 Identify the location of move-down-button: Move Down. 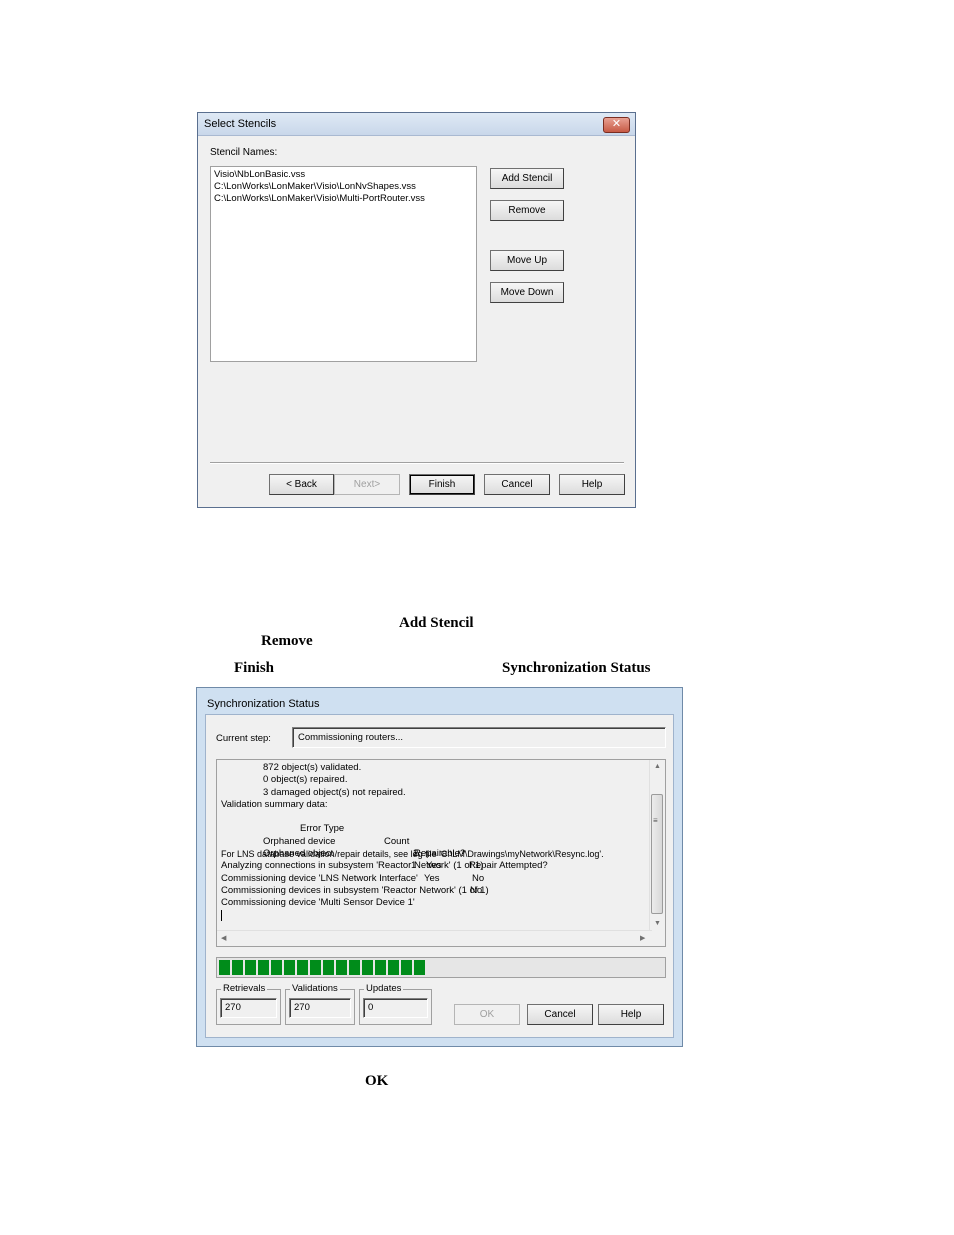
(527, 292).